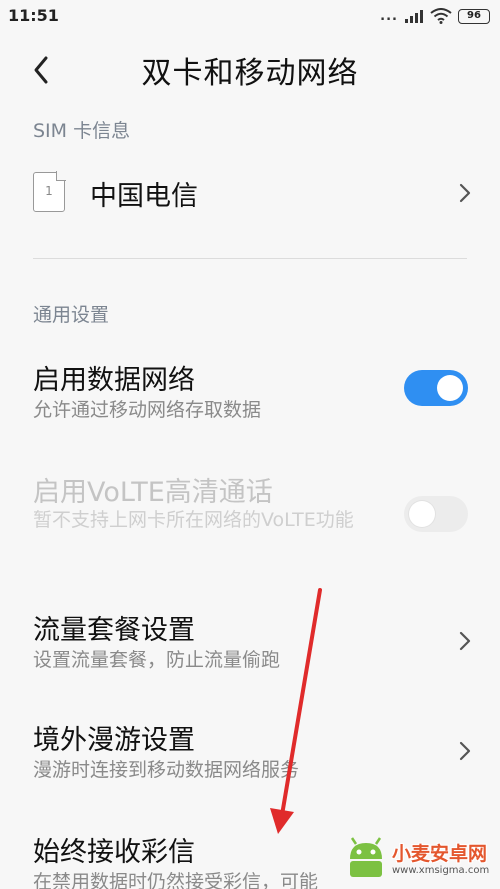  I want to click on sim-card-icon: 1, so click(49, 191).